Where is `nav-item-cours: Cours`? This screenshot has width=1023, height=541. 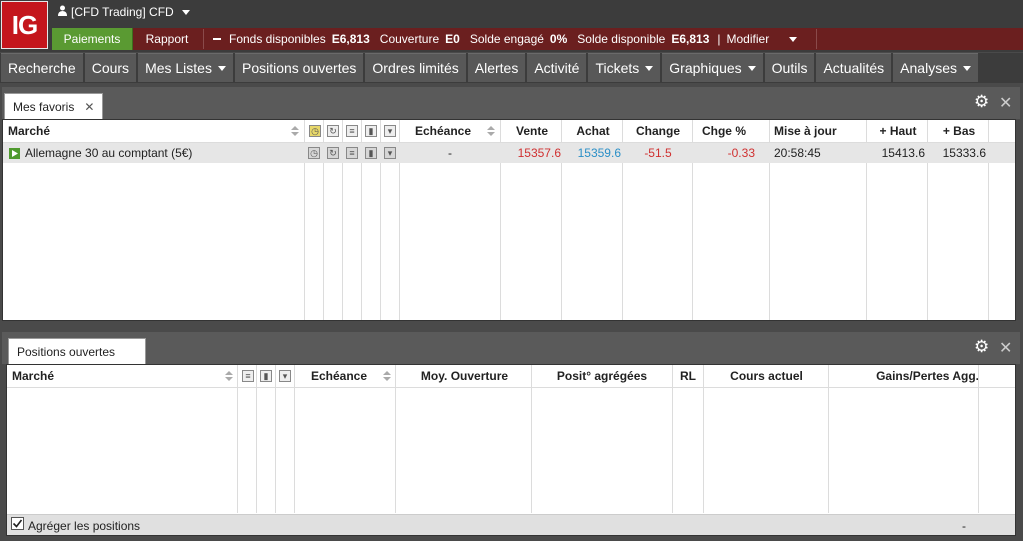 nav-item-cours: Cours is located at coordinates (110, 67).